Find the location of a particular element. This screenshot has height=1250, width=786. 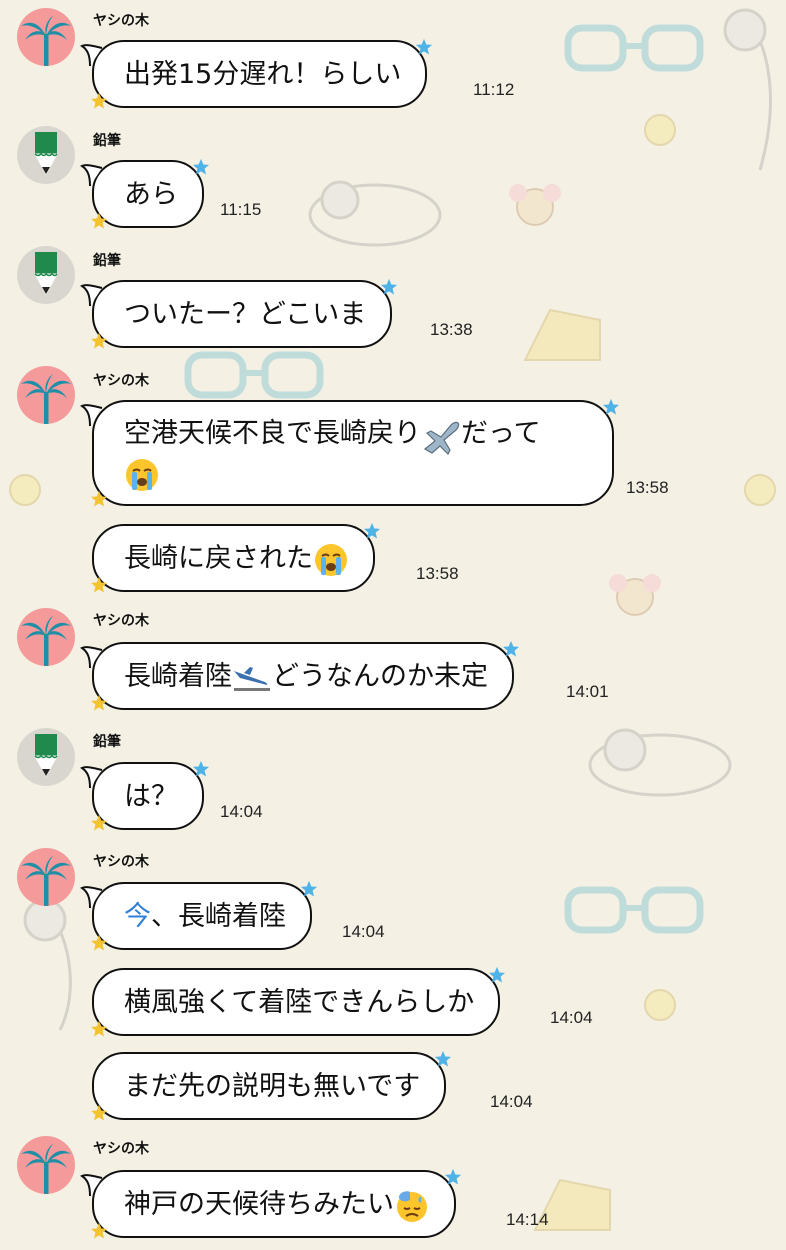

message-bubble: 空港天候不良で長崎戻り だって is located at coordinates (353, 453).